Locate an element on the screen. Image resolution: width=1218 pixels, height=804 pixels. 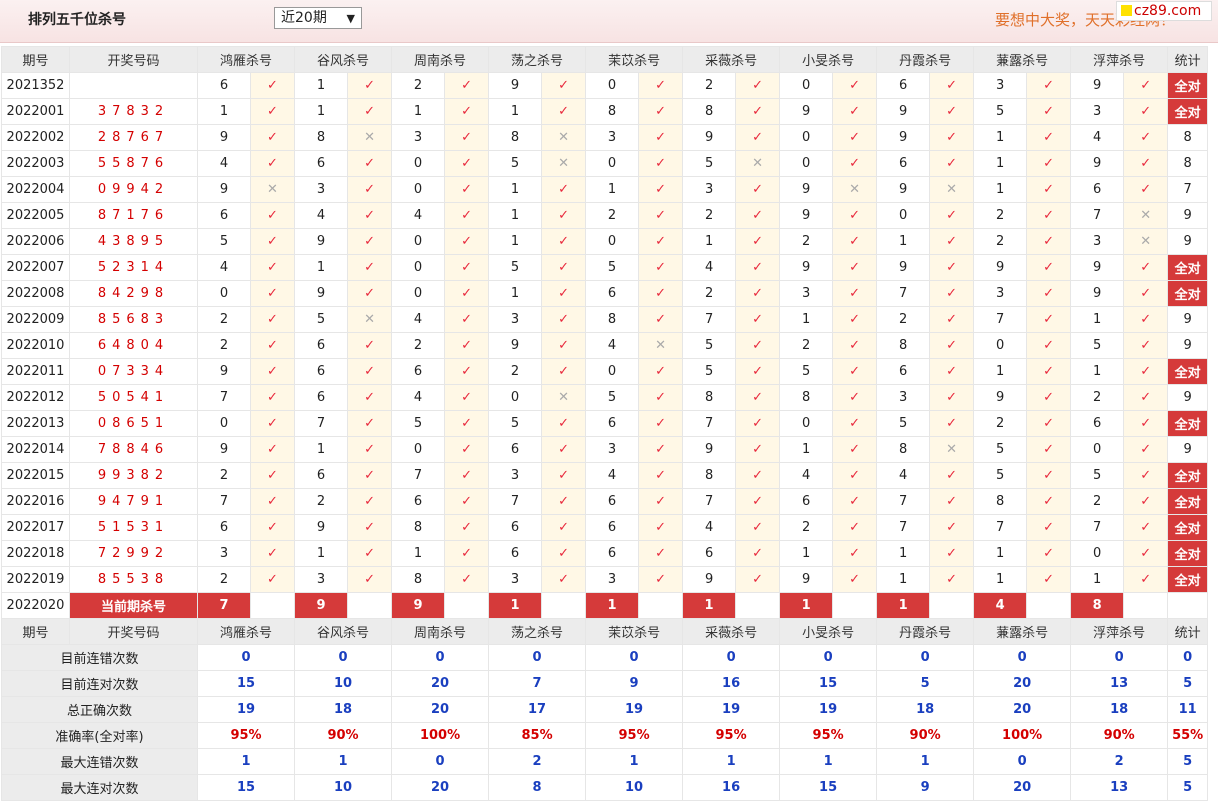
stats-value: 20 is located at coordinates (440, 709).